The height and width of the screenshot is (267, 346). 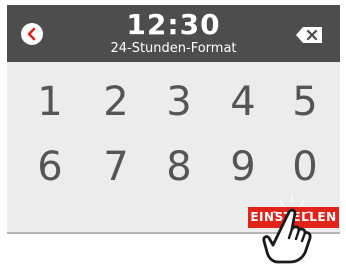 What do you see at coordinates (179, 167) in the screenshot?
I see `key-8: 8` at bounding box center [179, 167].